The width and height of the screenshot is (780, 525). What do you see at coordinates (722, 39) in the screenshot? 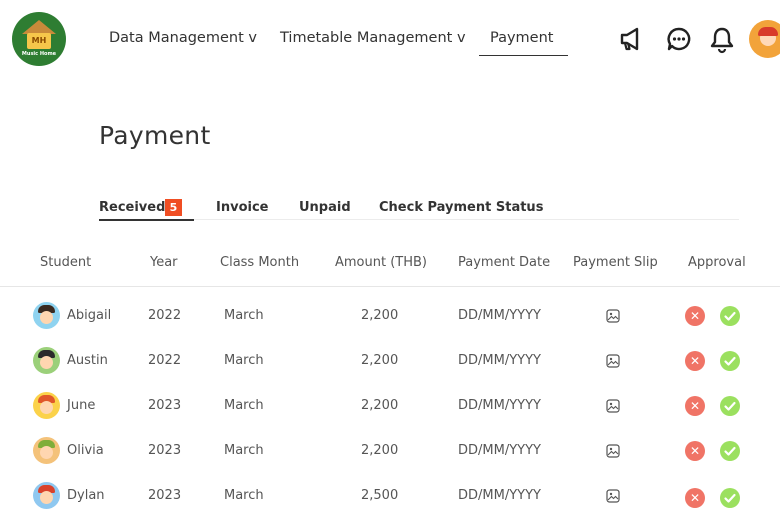
I see `bell-icon` at bounding box center [722, 39].